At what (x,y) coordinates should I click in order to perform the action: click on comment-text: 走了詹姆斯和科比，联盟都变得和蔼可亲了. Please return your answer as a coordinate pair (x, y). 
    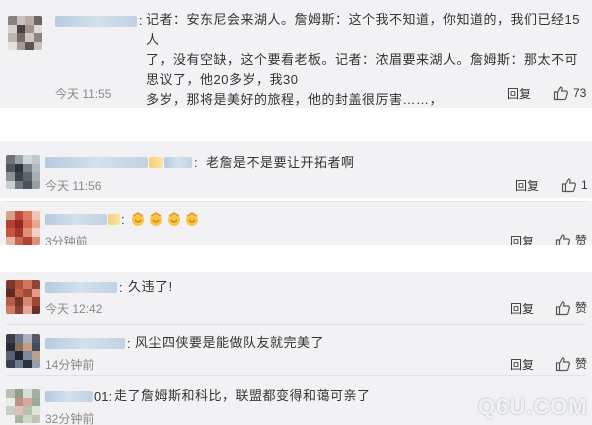
    Looking at the image, I should click on (242, 395).